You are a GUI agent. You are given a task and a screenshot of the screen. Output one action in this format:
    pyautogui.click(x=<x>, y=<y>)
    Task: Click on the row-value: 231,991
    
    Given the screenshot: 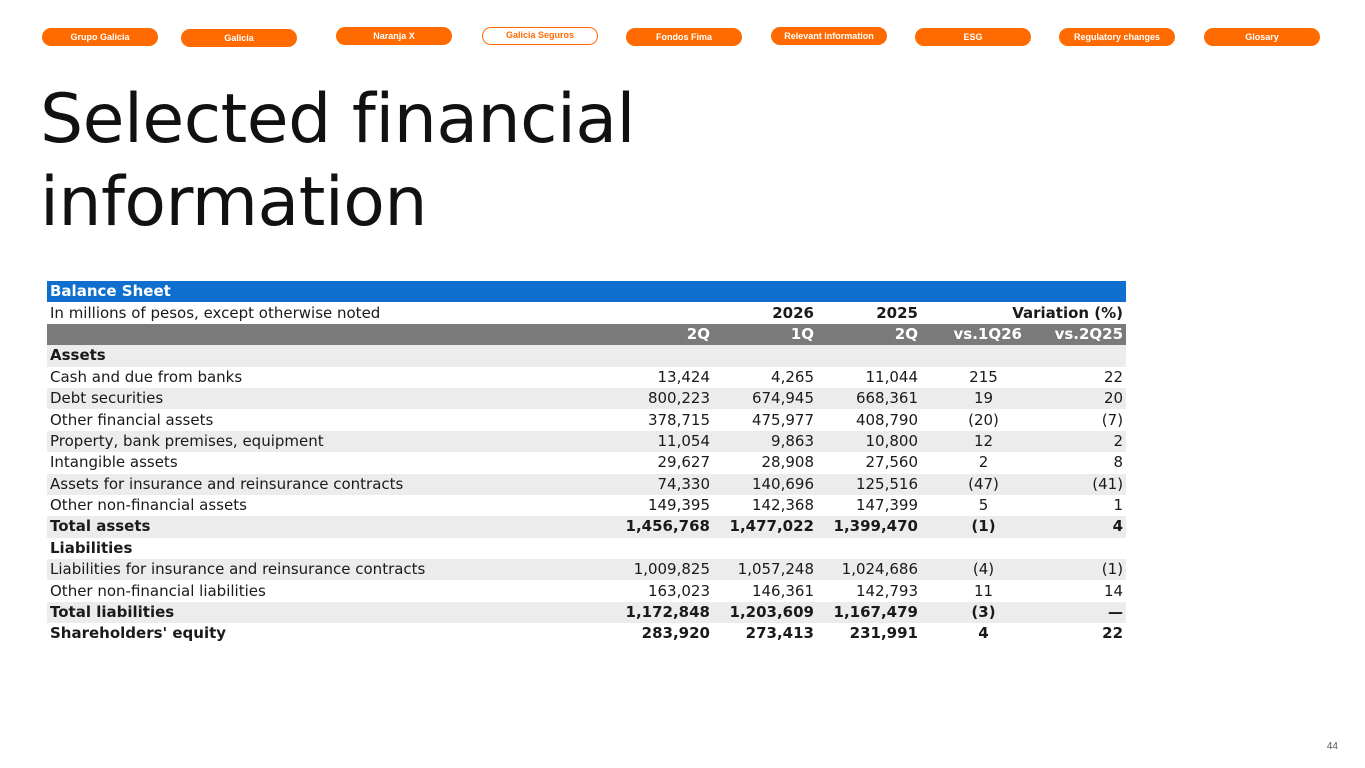 What is the action you would take?
    pyautogui.click(x=883, y=633)
    